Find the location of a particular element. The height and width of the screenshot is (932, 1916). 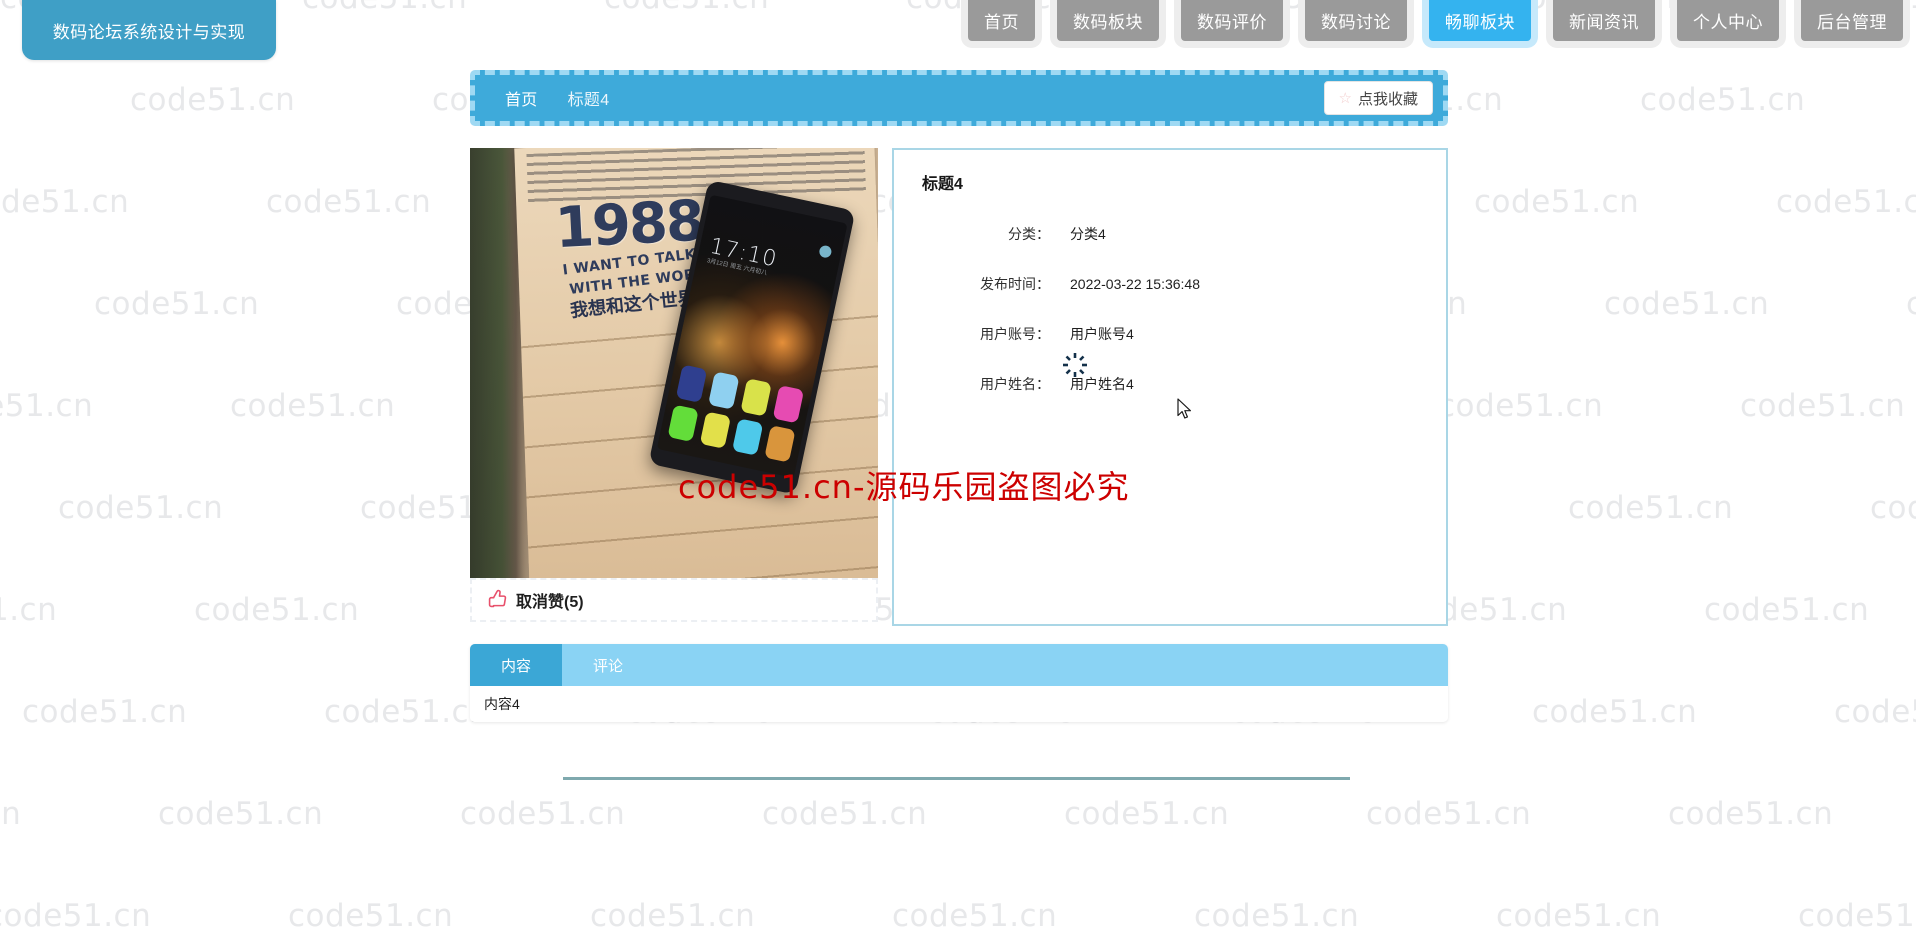

detail-row: 用户姓名： 用户姓名4 is located at coordinates (1170, 384).